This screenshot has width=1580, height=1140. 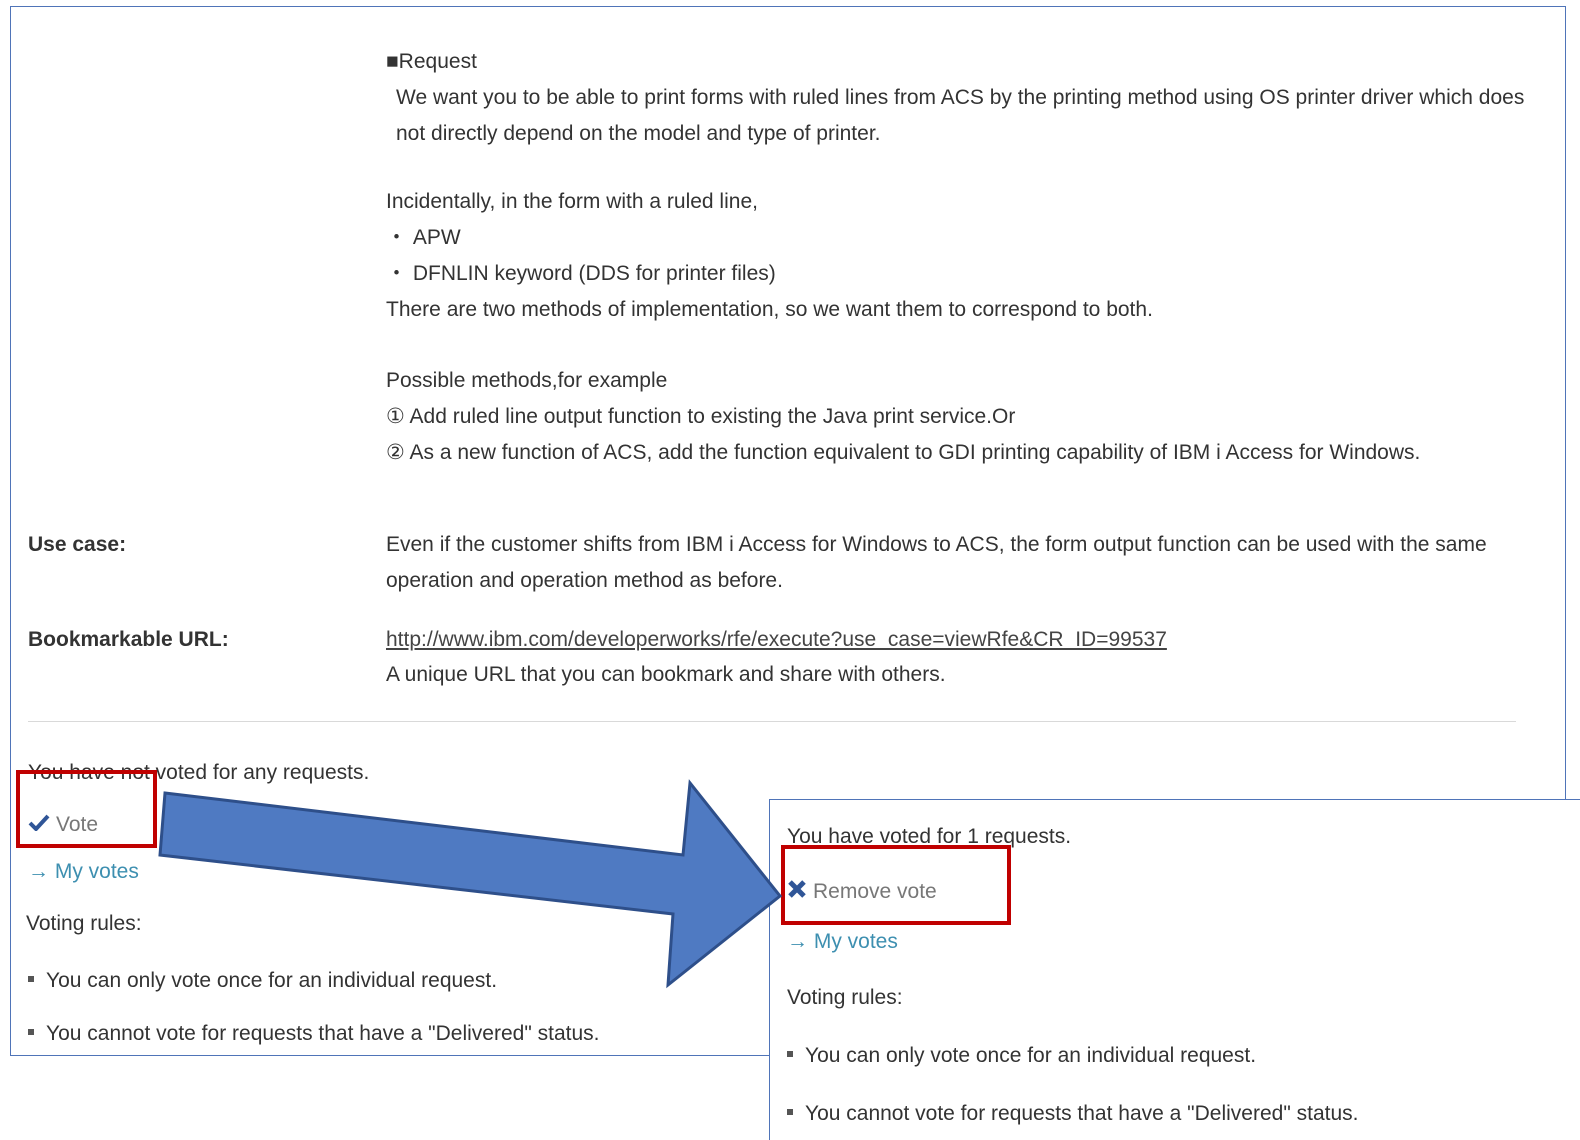 What do you see at coordinates (77, 544) in the screenshot?
I see `use-case-label: Use case:` at bounding box center [77, 544].